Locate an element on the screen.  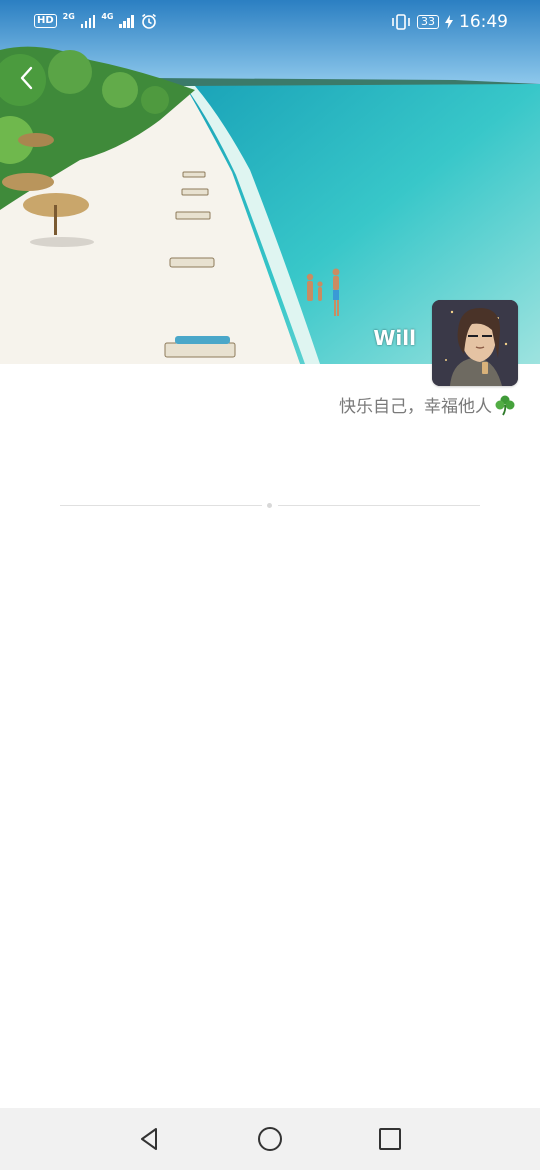
avatar-portrait-image is located at coordinates (475, 343).